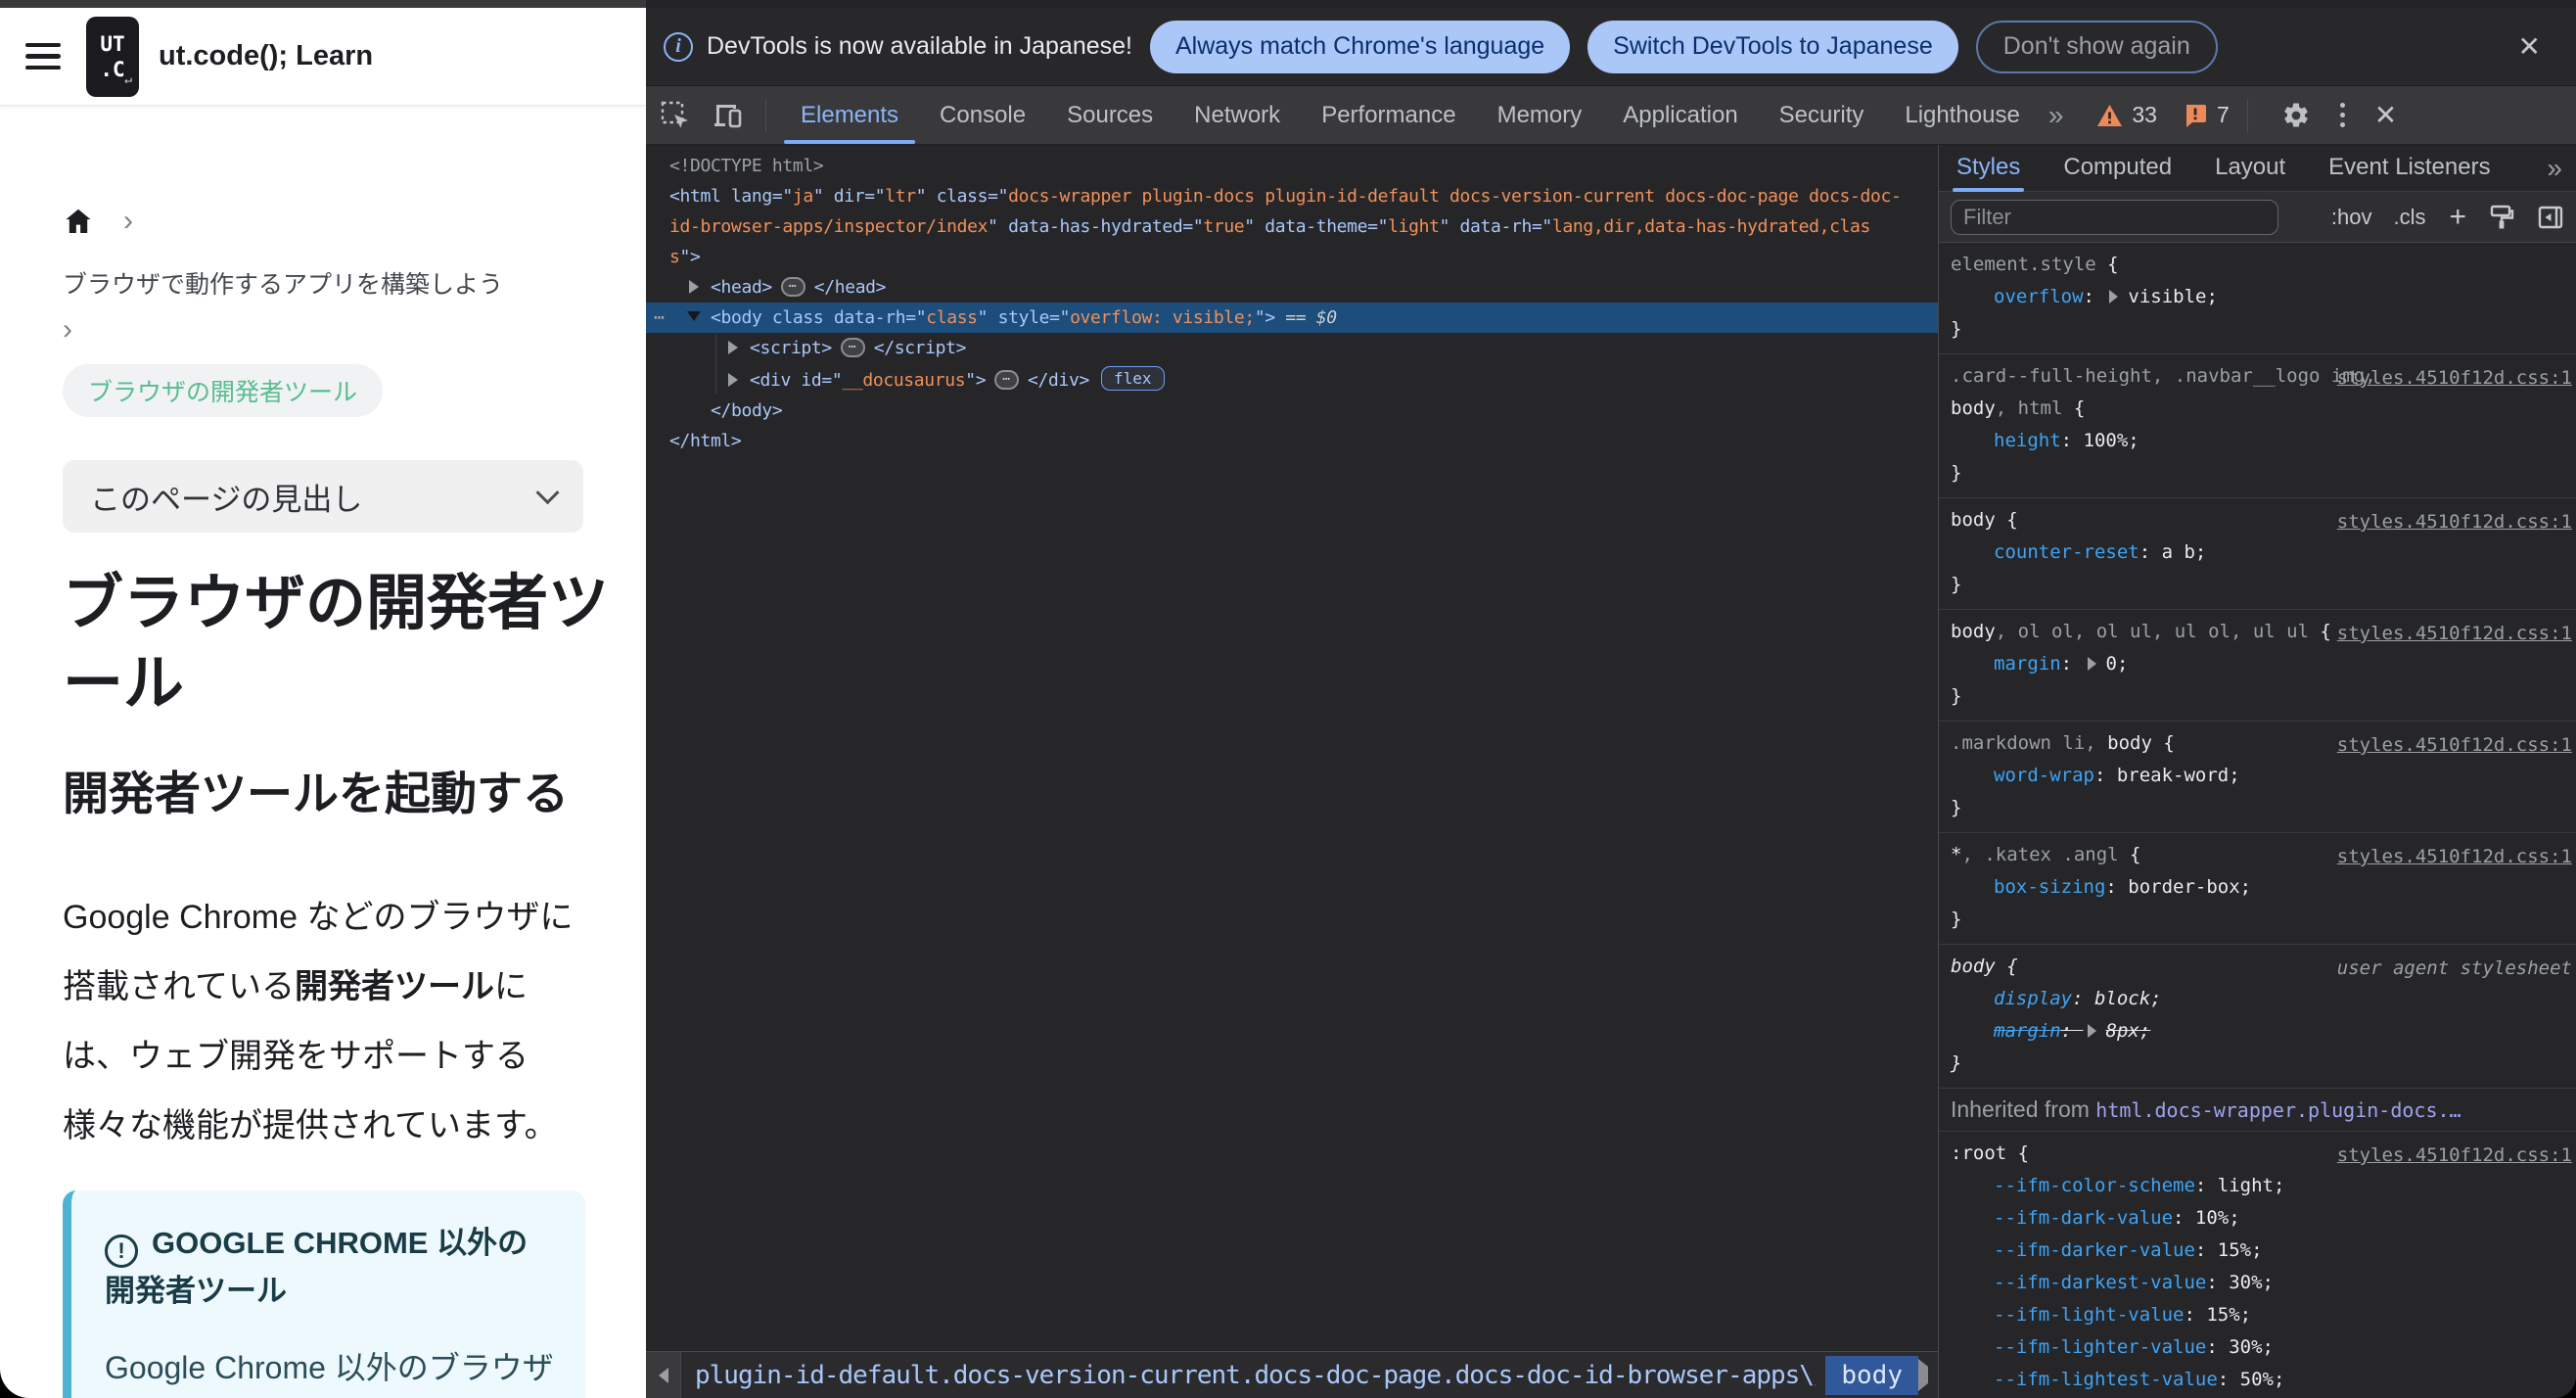 The height and width of the screenshot is (1398, 2576). I want to click on dont-show-again-button: Don't show again, so click(2096, 46).